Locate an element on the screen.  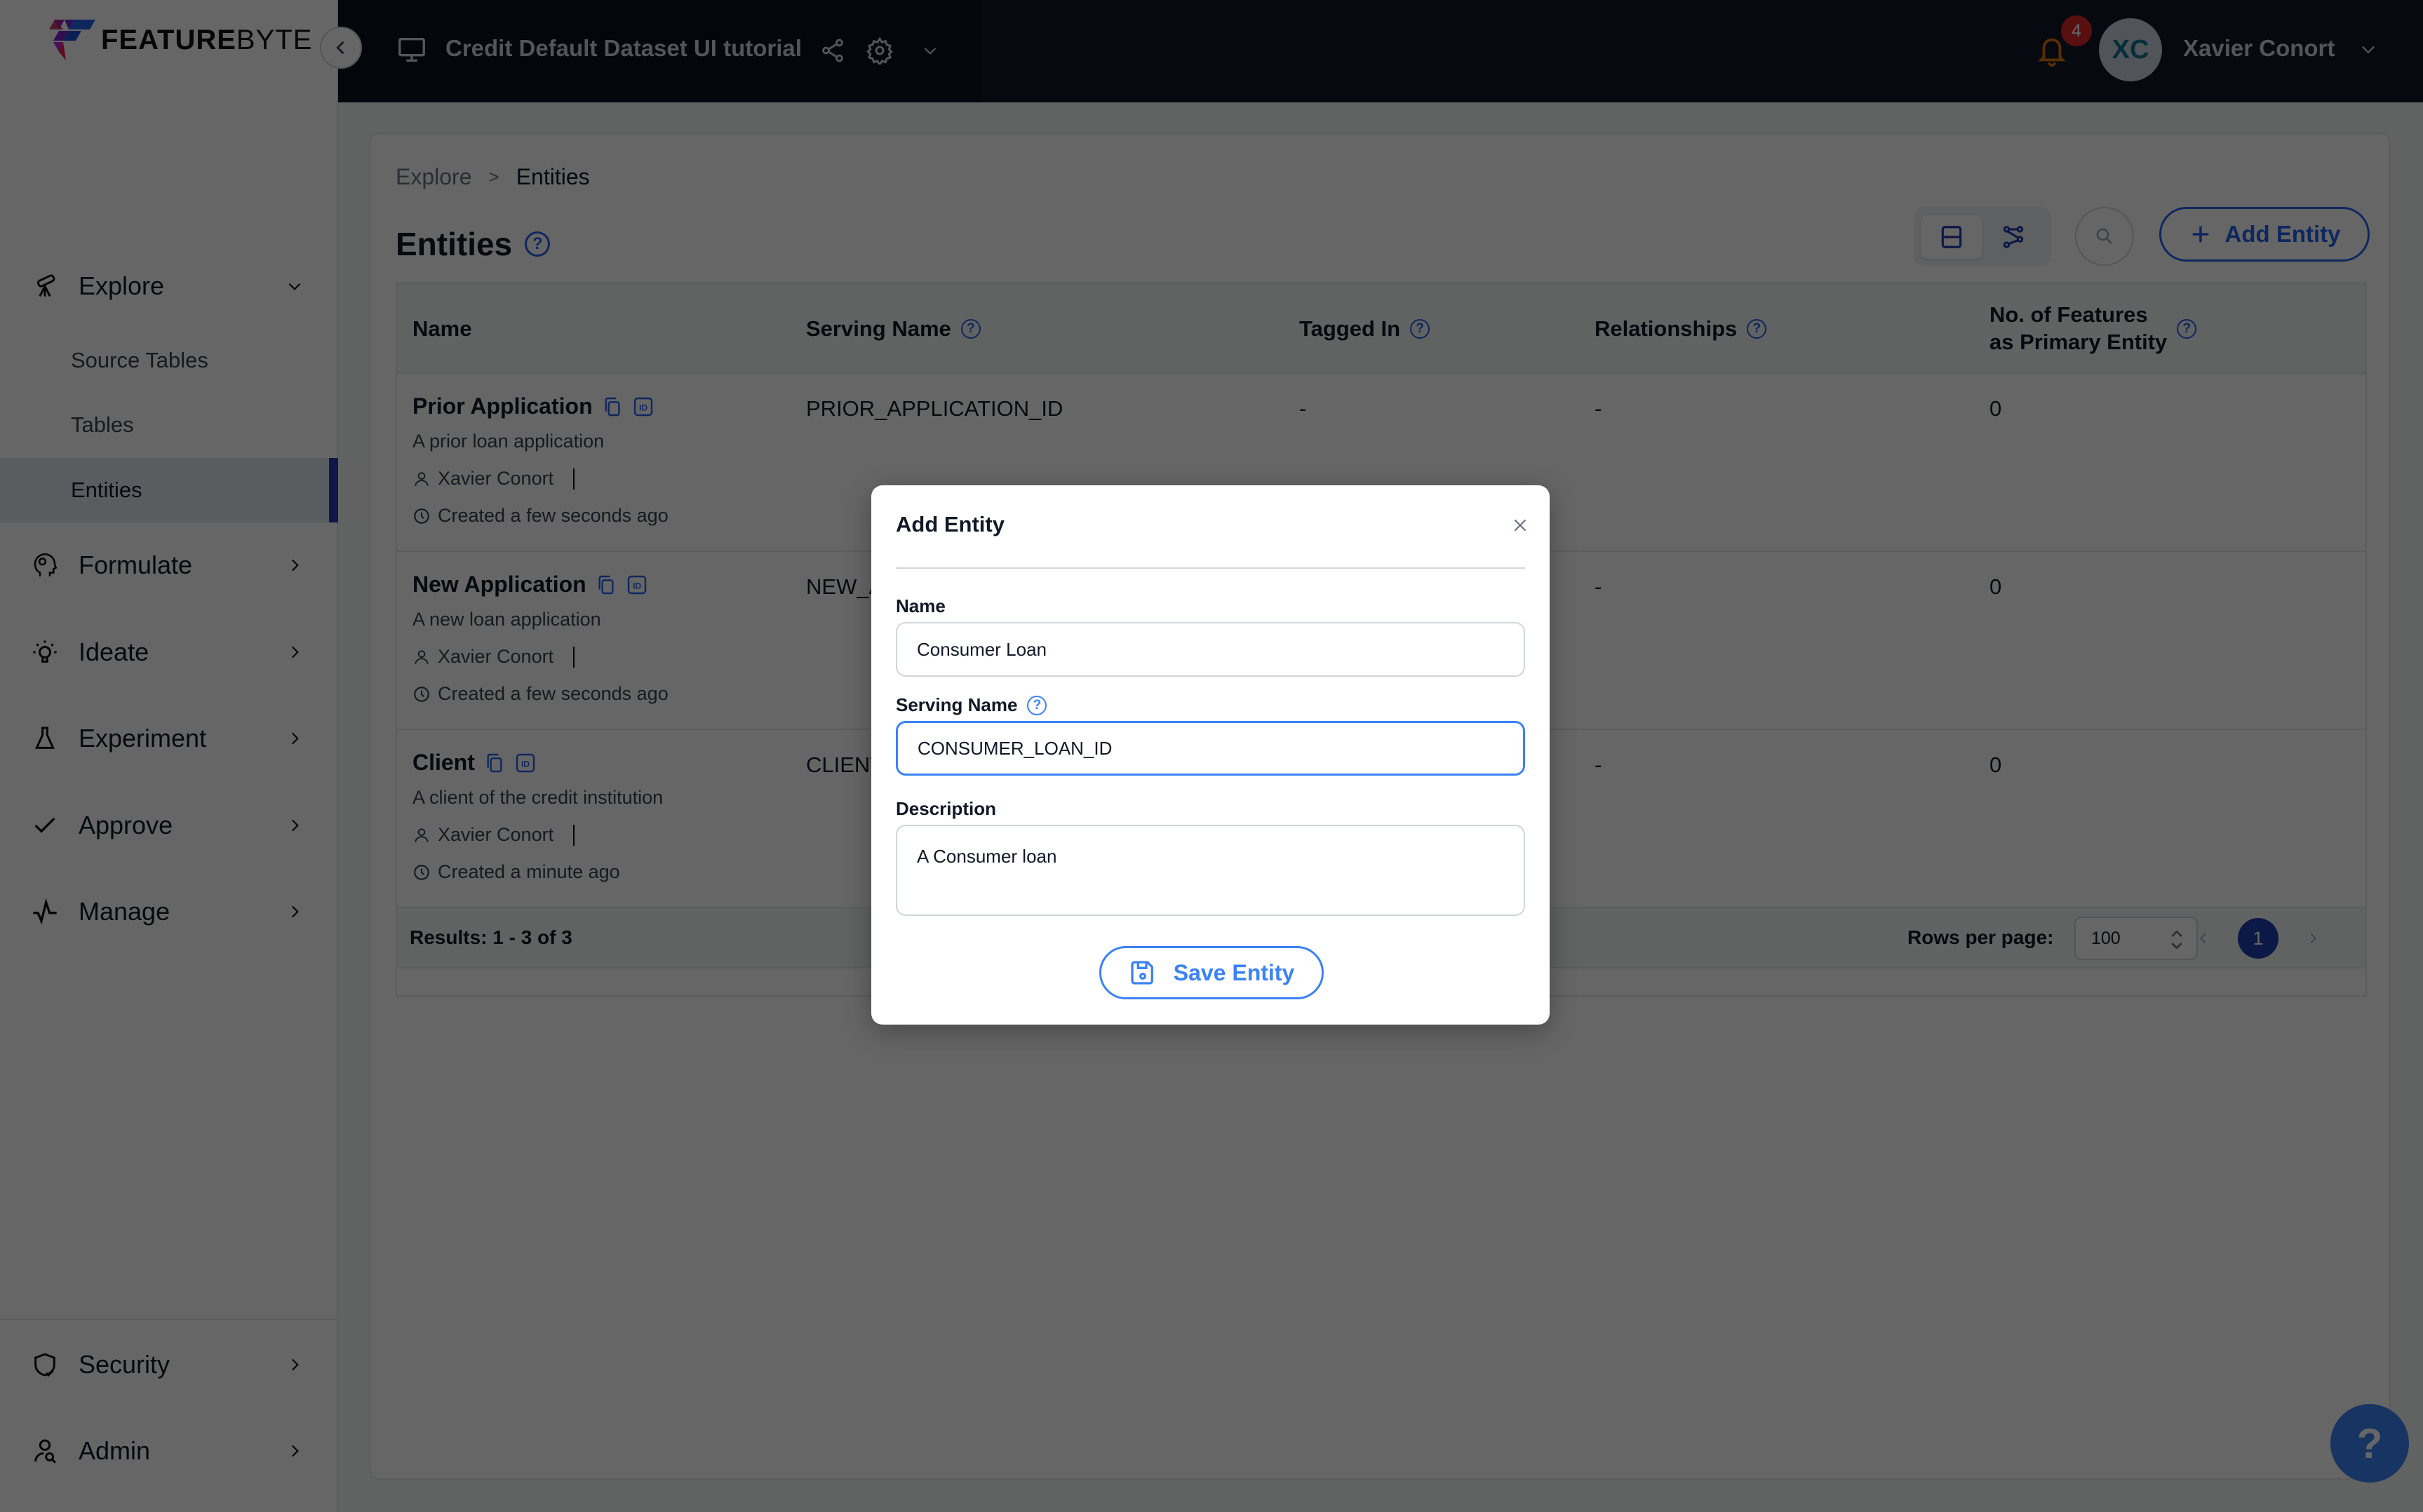
description-textarea: A Consumer loan is located at coordinates (1211, 870).